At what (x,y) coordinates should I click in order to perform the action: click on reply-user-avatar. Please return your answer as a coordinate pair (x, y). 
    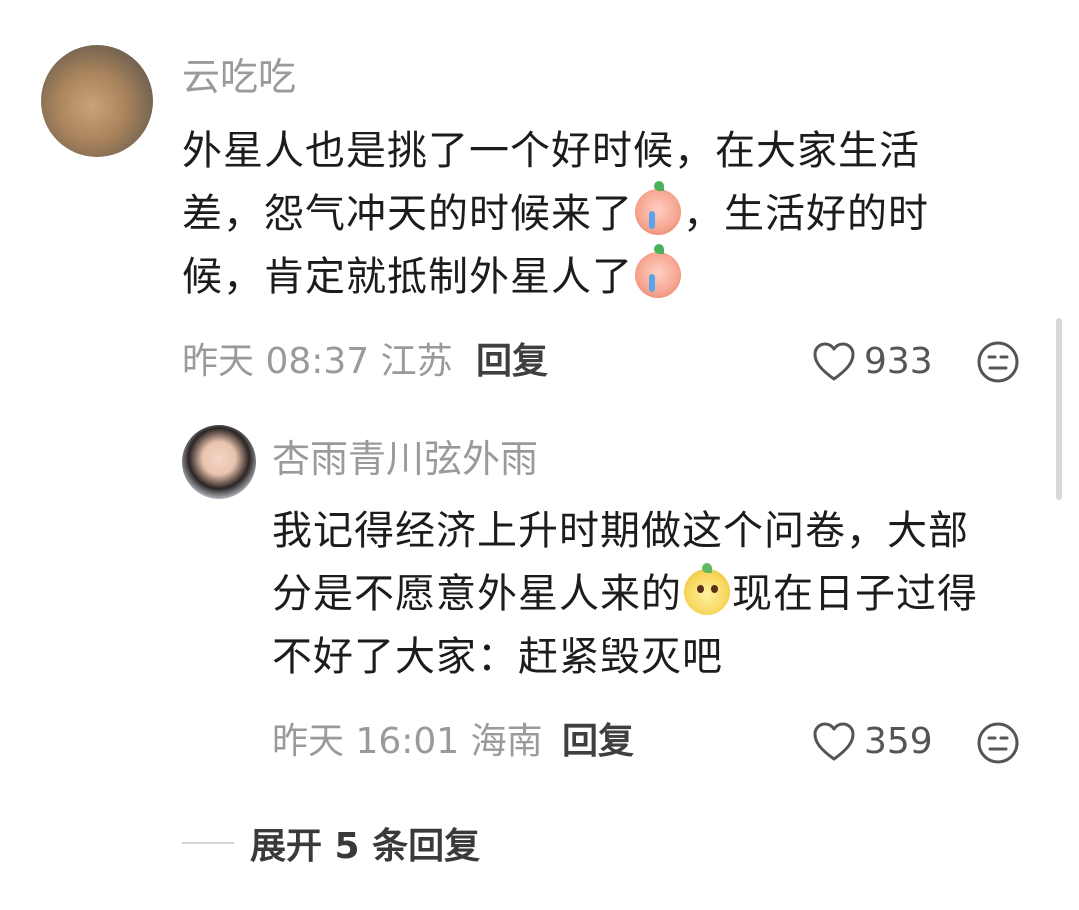
    Looking at the image, I should click on (219, 462).